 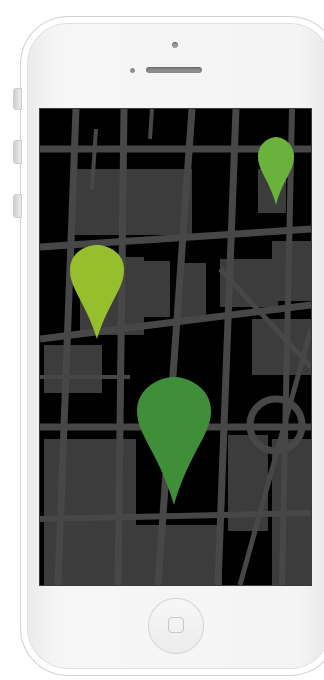 What do you see at coordinates (17, 152) in the screenshot?
I see `volume-up-button` at bounding box center [17, 152].